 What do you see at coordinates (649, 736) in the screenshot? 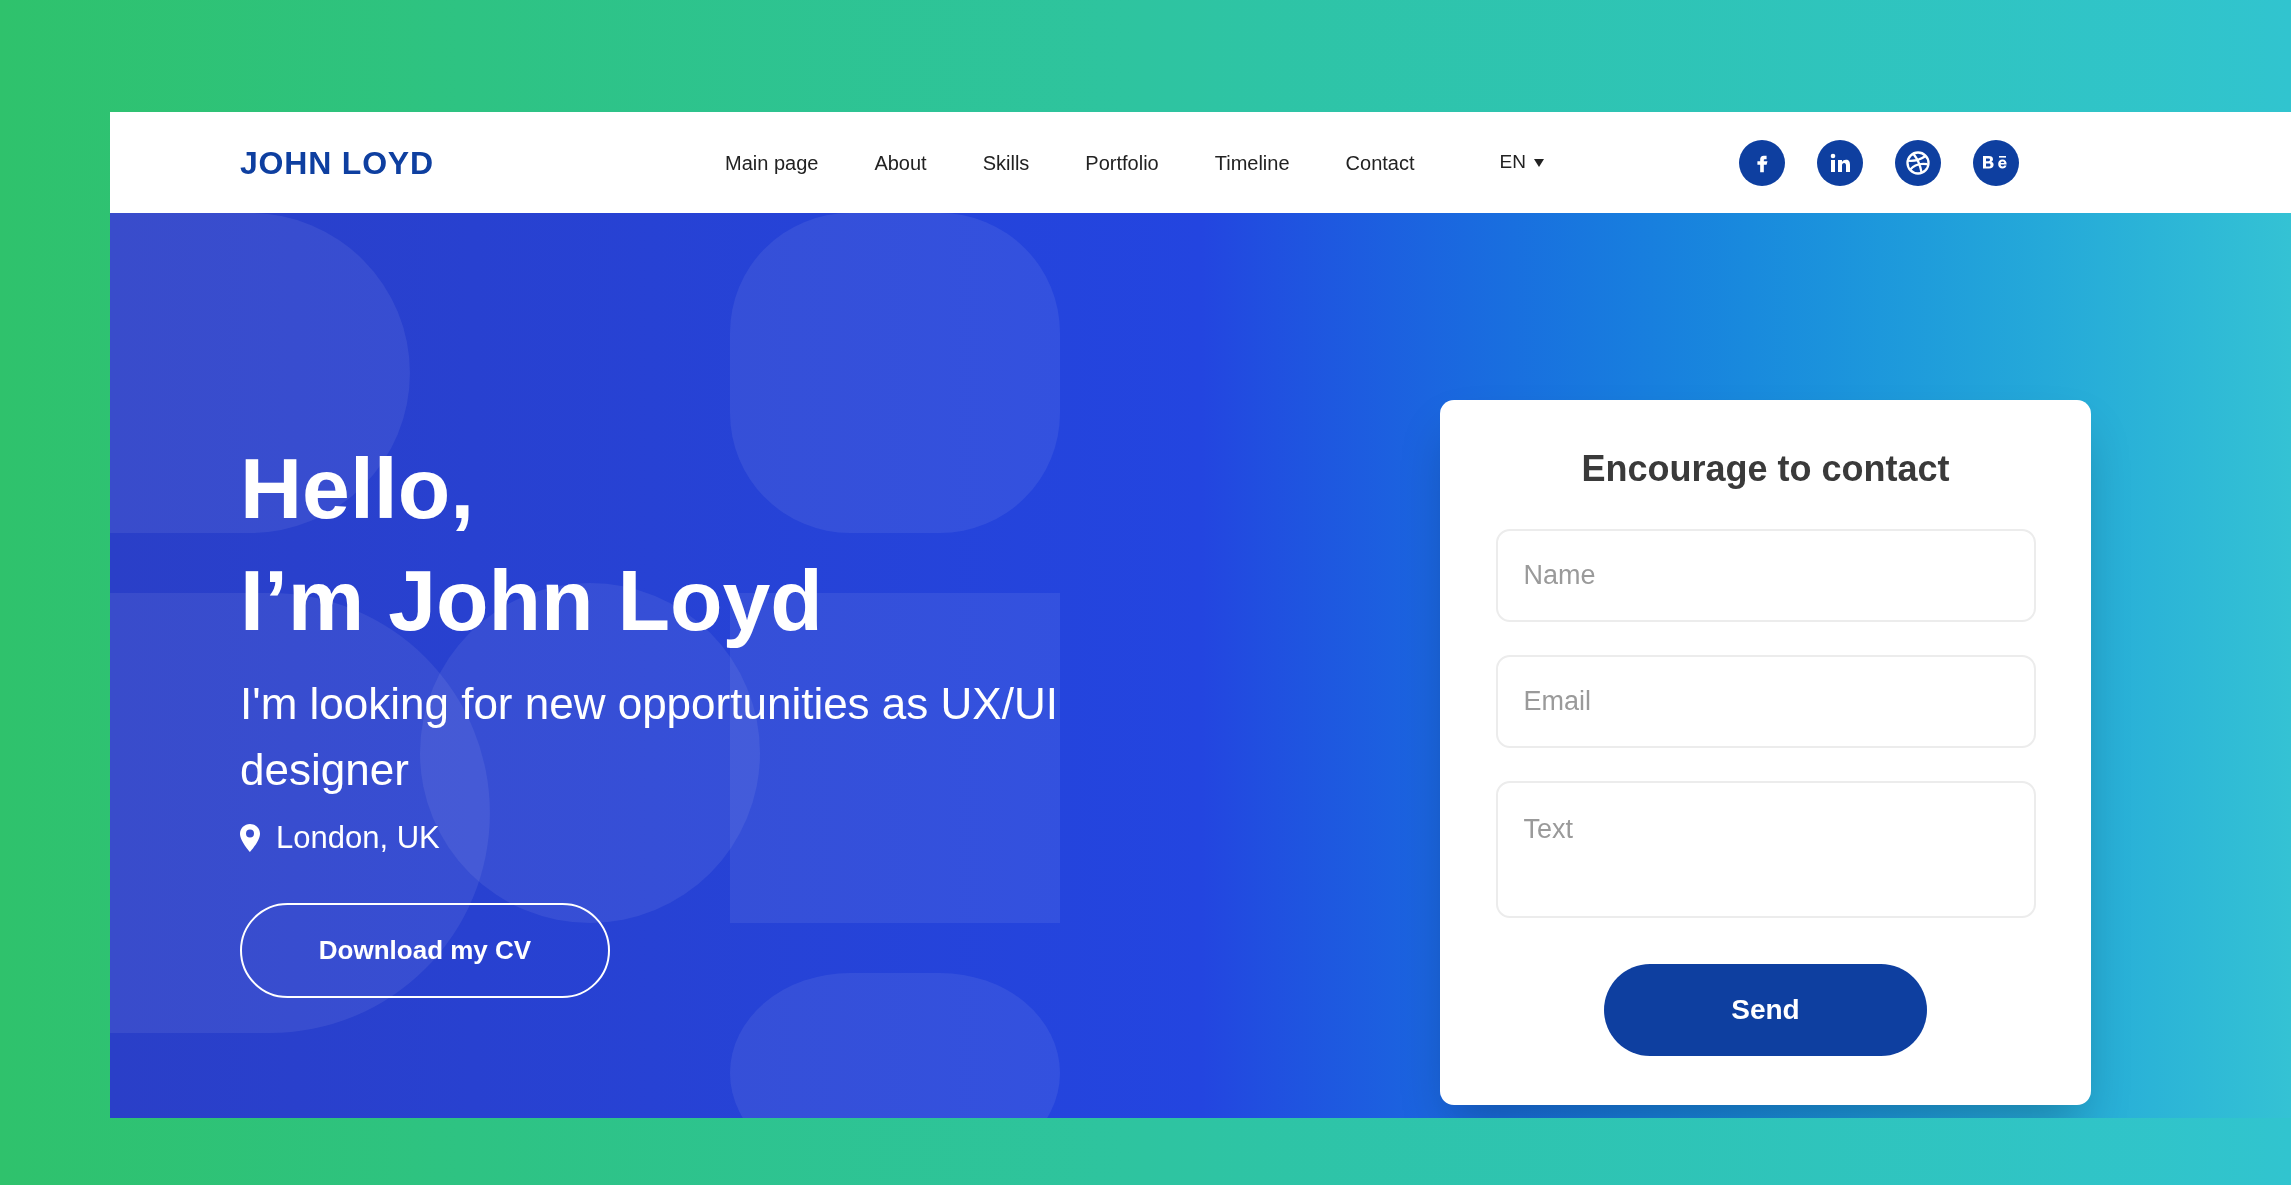
I see `hero-tagline: I'm looking for new opportunities as UX/UI designer` at bounding box center [649, 736].